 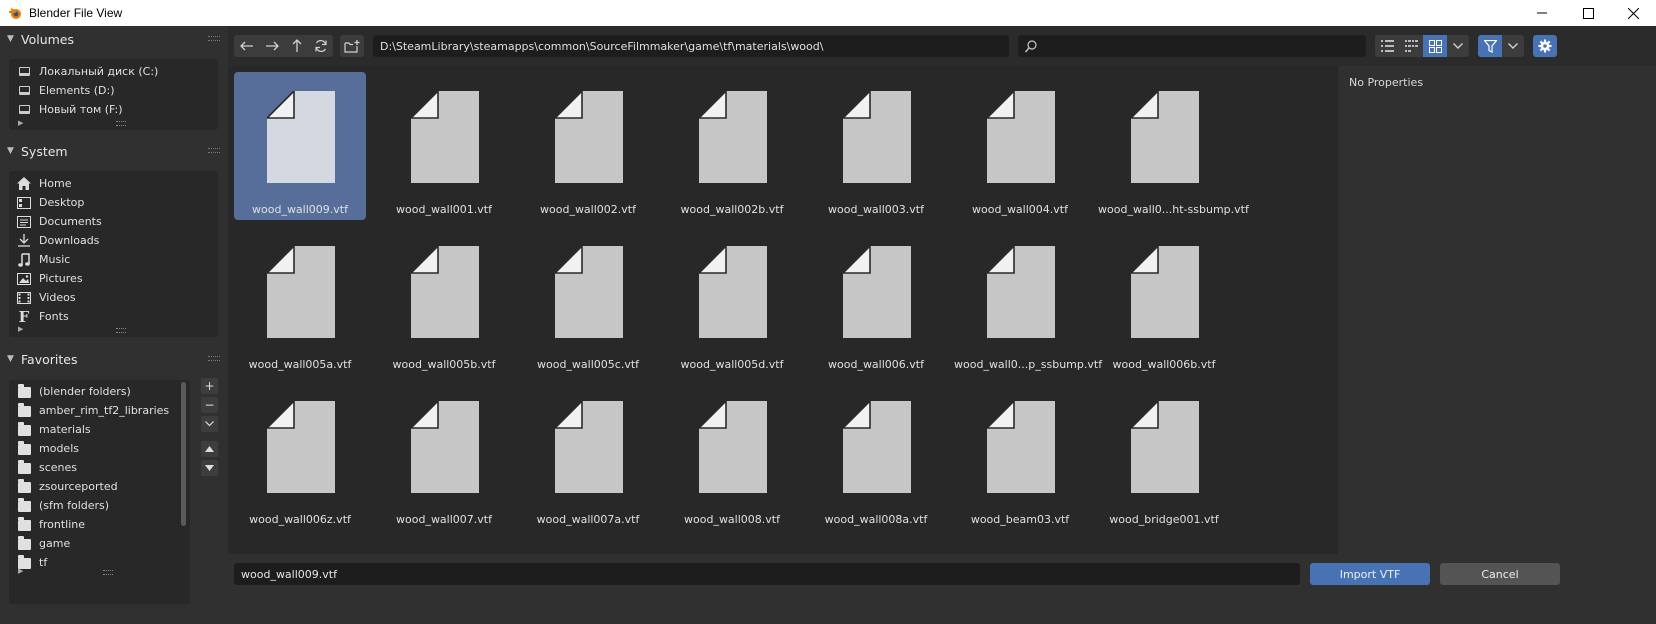 What do you see at coordinates (43, 543) in the screenshot?
I see `favorite-item: game` at bounding box center [43, 543].